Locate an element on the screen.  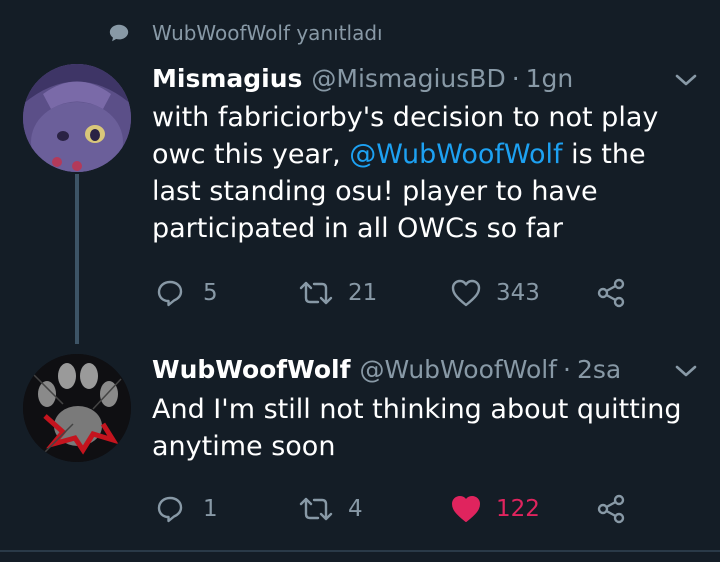
retweet-button: 4 is located at coordinates (330, 509).